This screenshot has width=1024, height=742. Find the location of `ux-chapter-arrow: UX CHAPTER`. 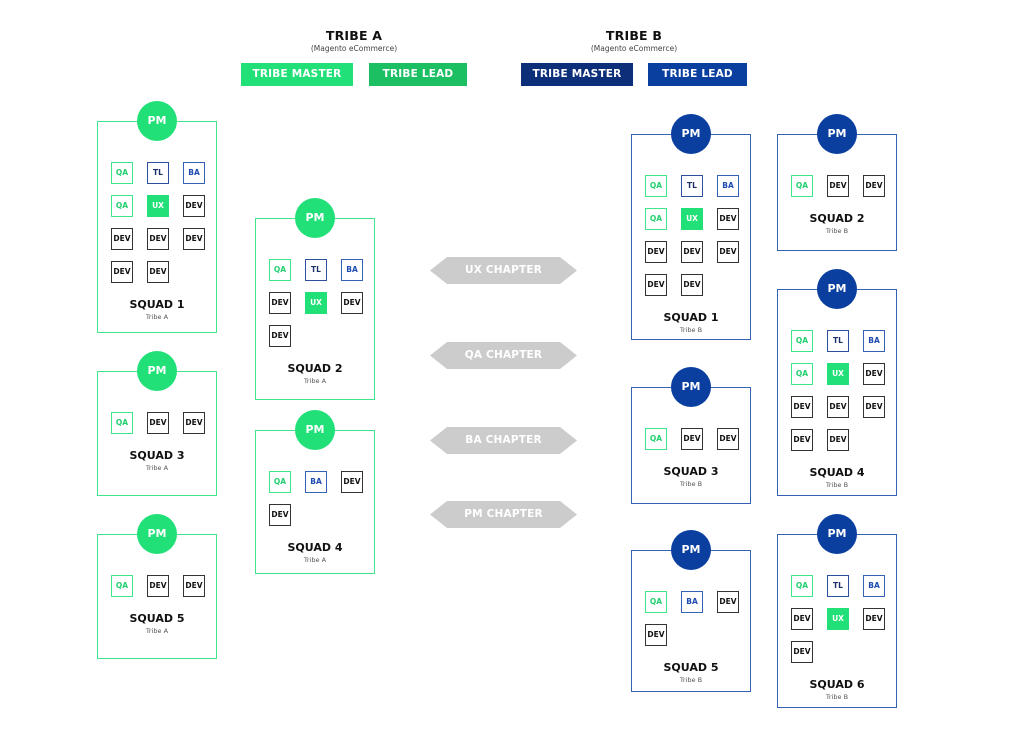

ux-chapter-arrow: UX CHAPTER is located at coordinates (503, 270).